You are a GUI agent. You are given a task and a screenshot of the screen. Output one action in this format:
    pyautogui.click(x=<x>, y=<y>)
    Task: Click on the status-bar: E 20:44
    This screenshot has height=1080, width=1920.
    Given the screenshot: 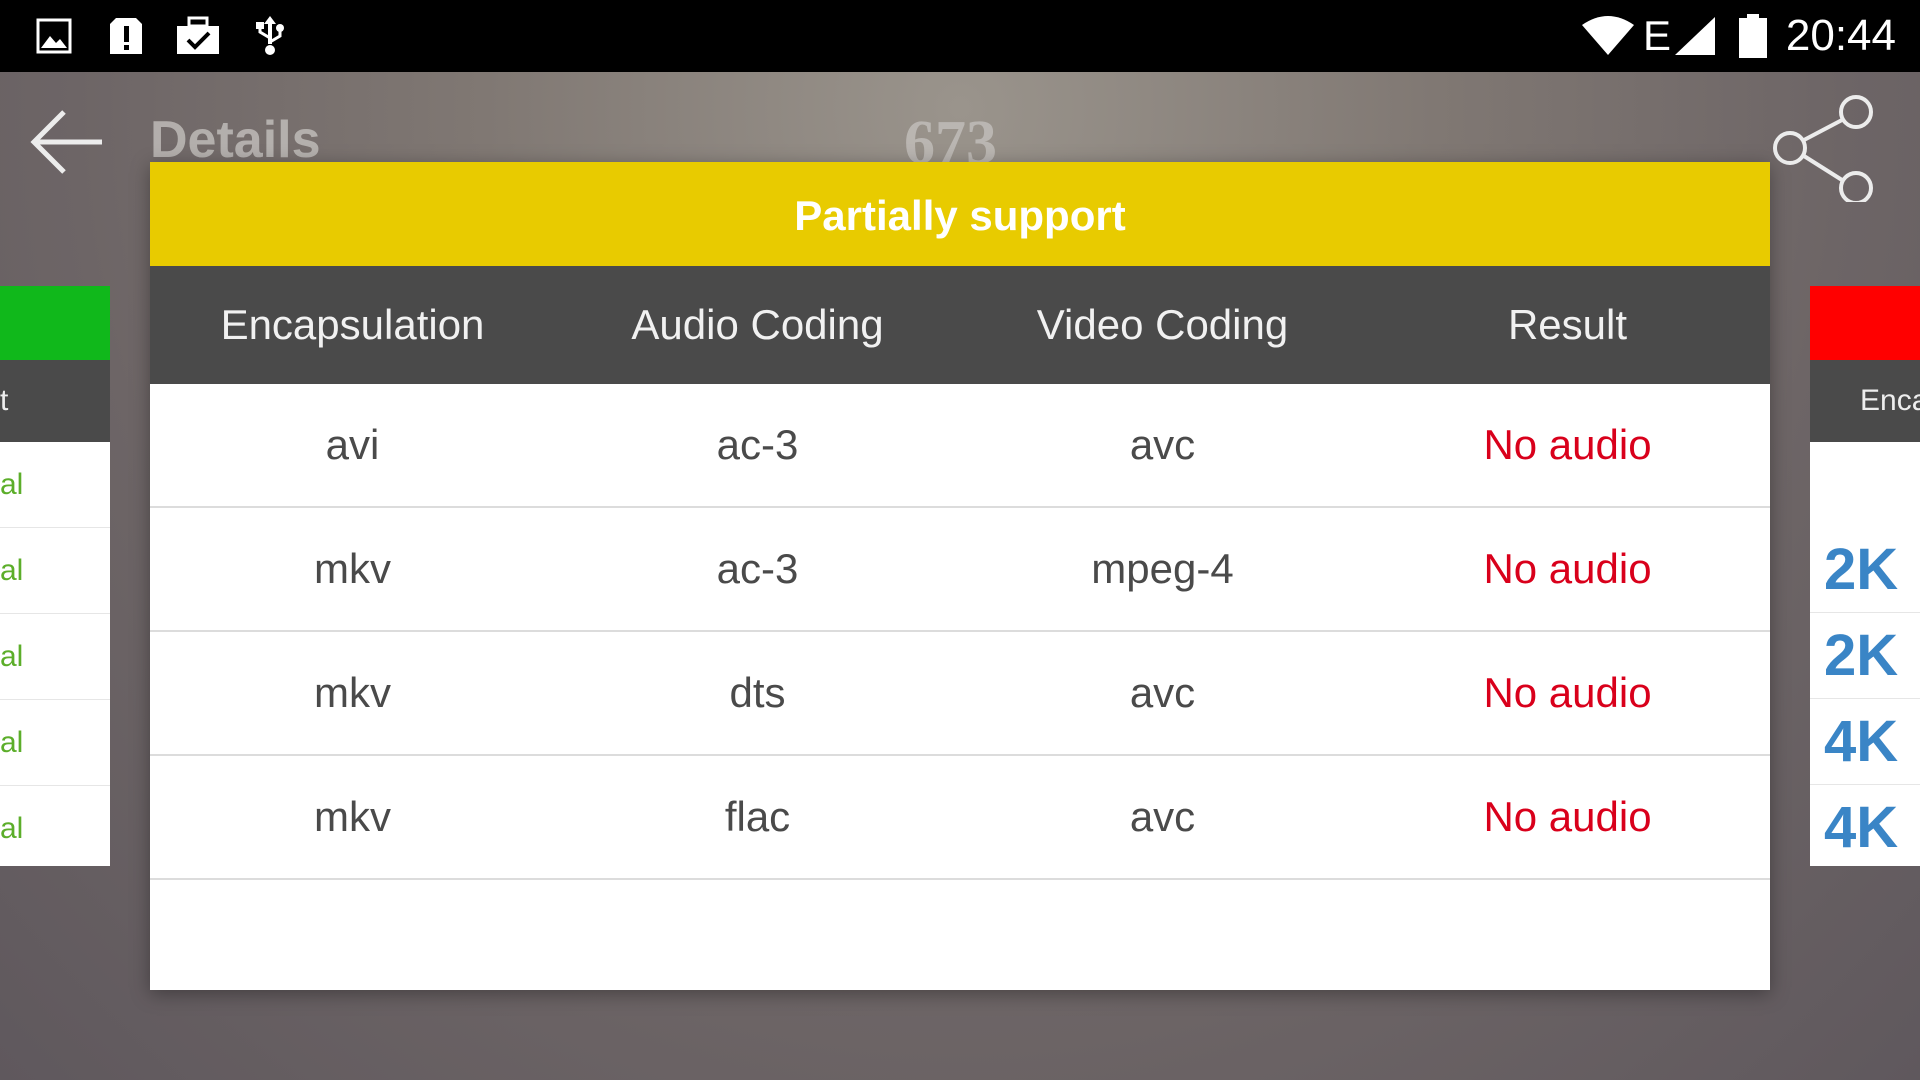 What is the action you would take?
    pyautogui.click(x=960, y=36)
    